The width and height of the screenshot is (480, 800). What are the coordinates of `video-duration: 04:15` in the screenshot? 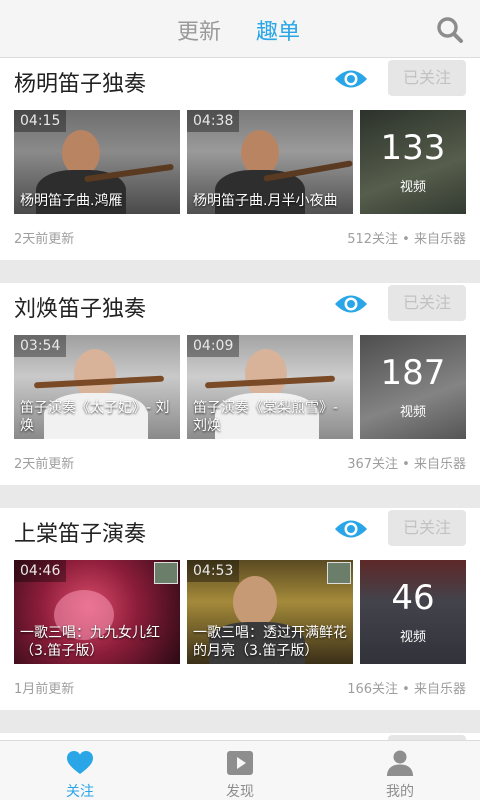 It's located at (40, 121).